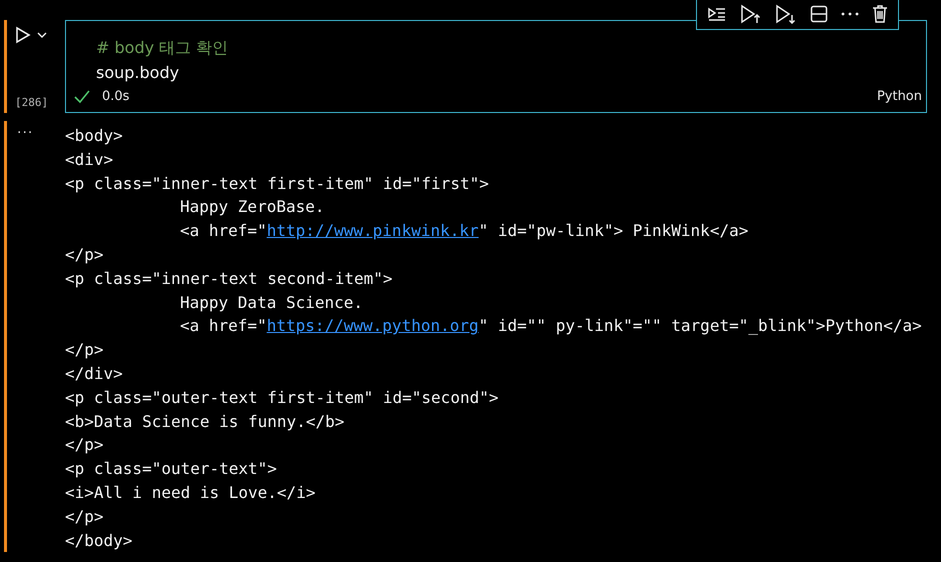  What do you see at coordinates (786, 14) in the screenshot?
I see `run-down-icon` at bounding box center [786, 14].